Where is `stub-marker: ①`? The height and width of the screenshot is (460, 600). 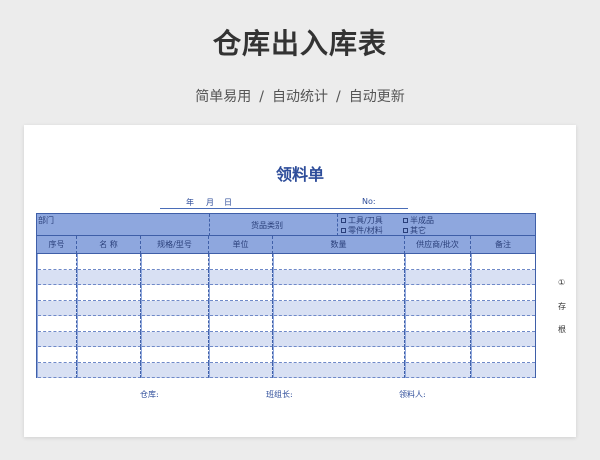
stub-marker: ① is located at coordinates (562, 282).